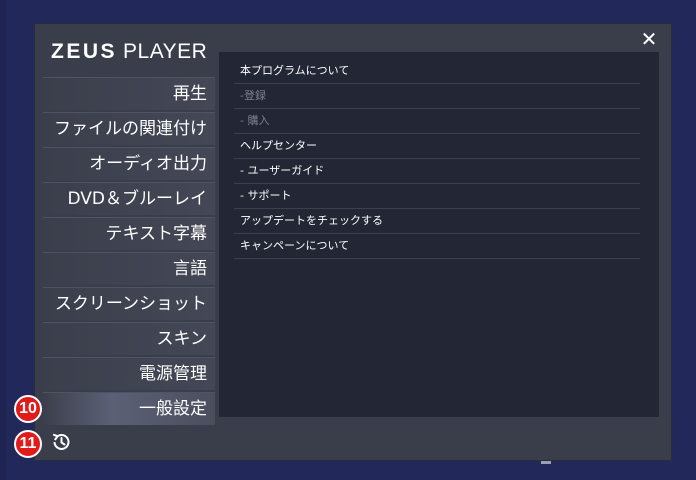 This screenshot has height=480, width=696. I want to click on menu-item-check-updates: アップデートをチェックする, so click(437, 222).